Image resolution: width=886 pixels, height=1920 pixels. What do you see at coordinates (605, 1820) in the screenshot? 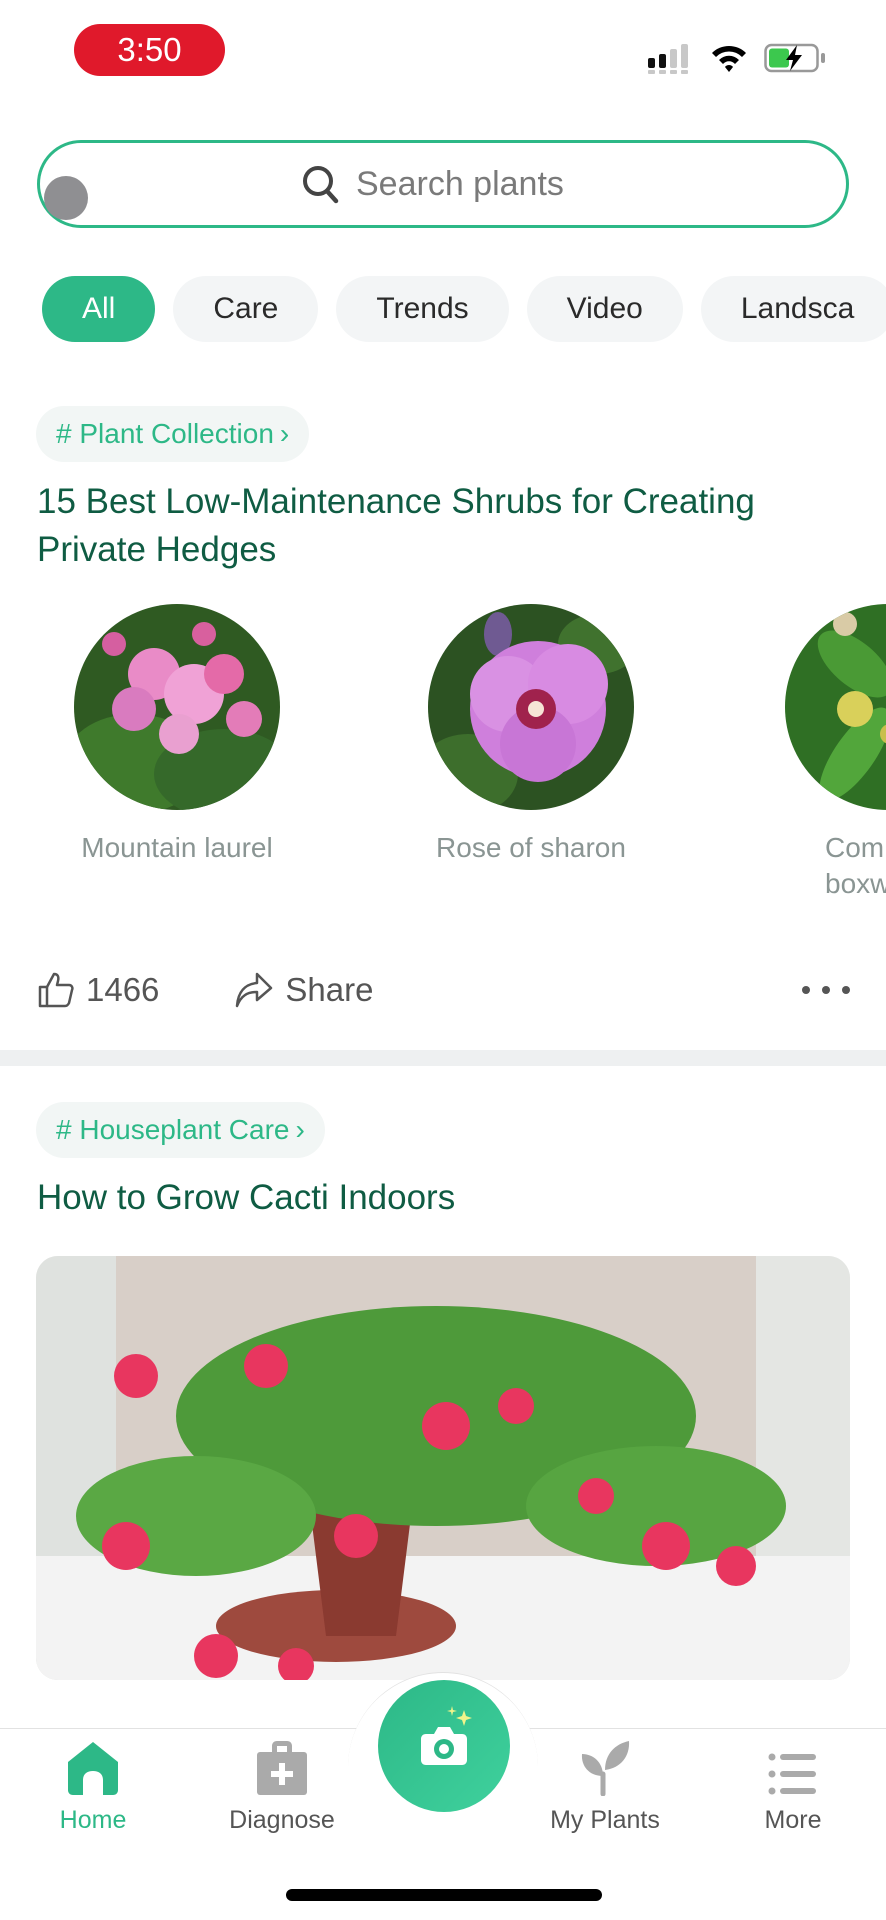
I see `tab-label: My Plants` at bounding box center [605, 1820].